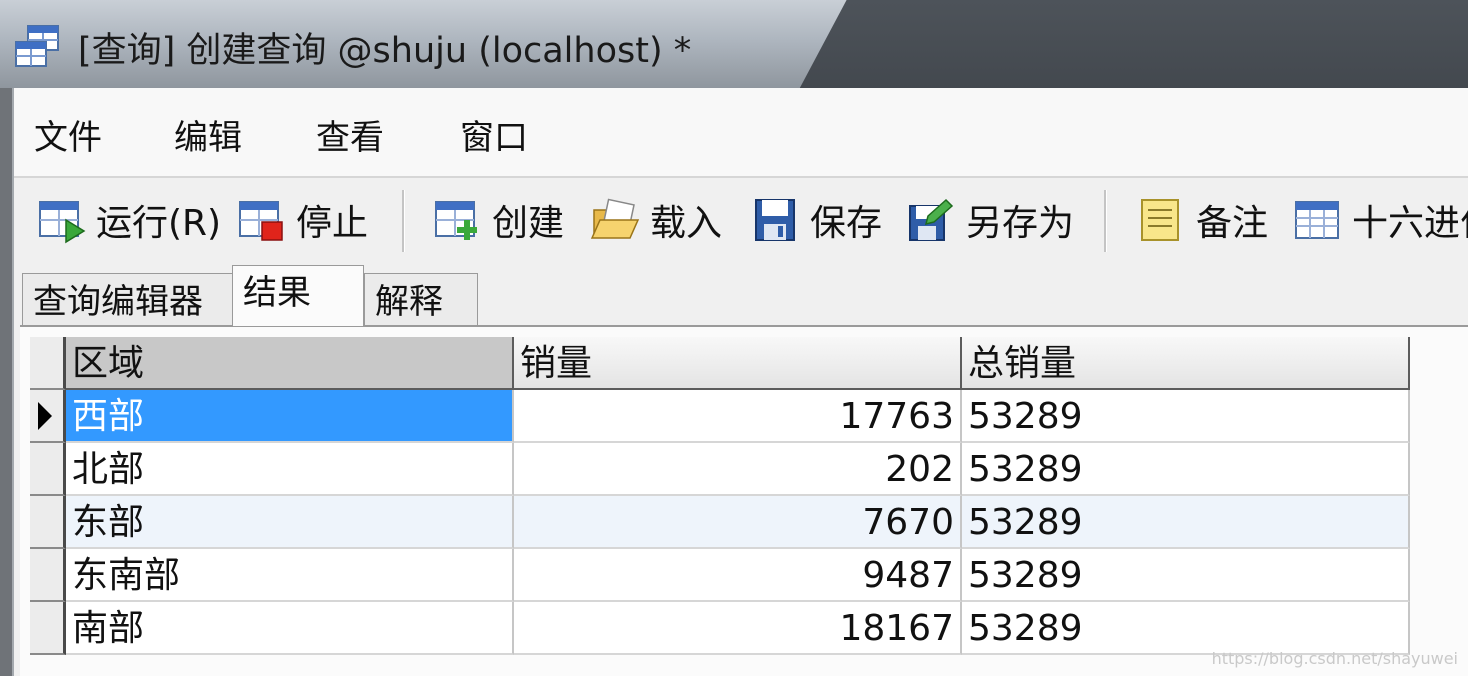 The height and width of the screenshot is (676, 1468). I want to click on title-bar: [查询] 创建查询 @shuju (localhost) *, so click(734, 44).